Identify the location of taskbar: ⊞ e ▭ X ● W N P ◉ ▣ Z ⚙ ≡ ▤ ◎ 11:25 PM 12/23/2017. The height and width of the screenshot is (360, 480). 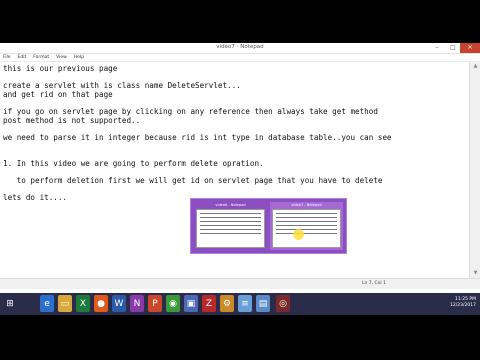
(240, 304).